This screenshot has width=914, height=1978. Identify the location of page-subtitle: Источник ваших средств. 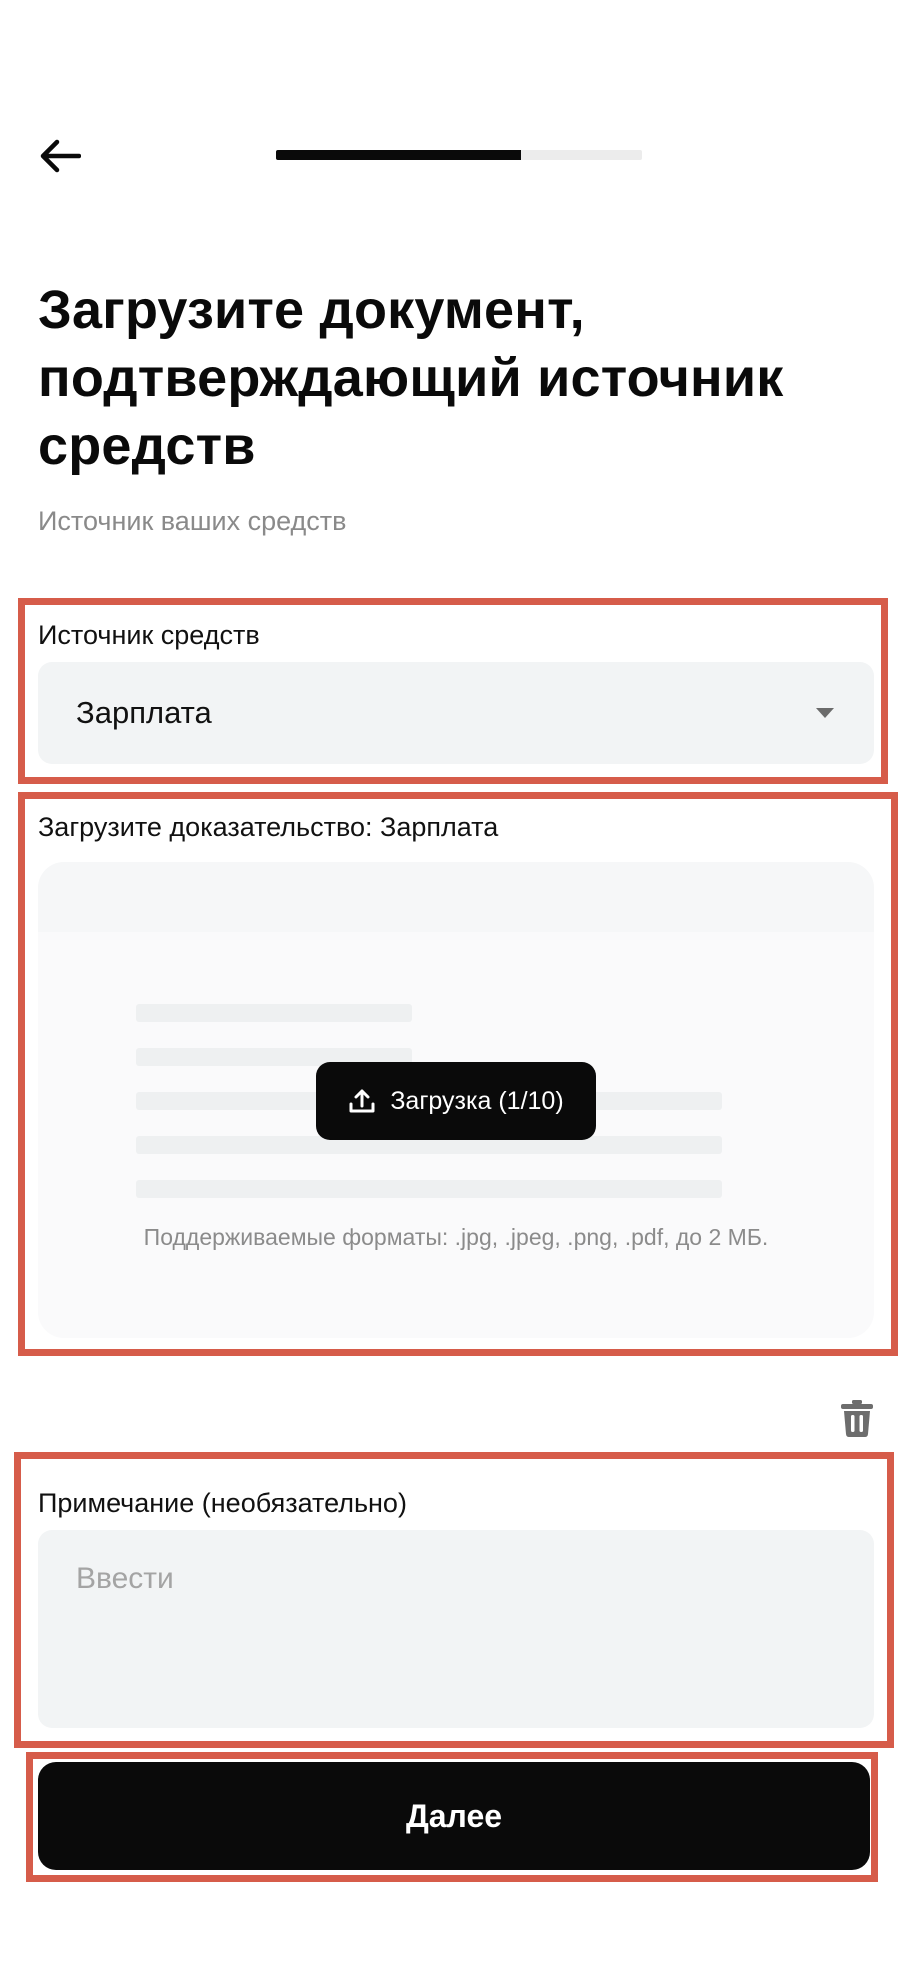
(192, 521).